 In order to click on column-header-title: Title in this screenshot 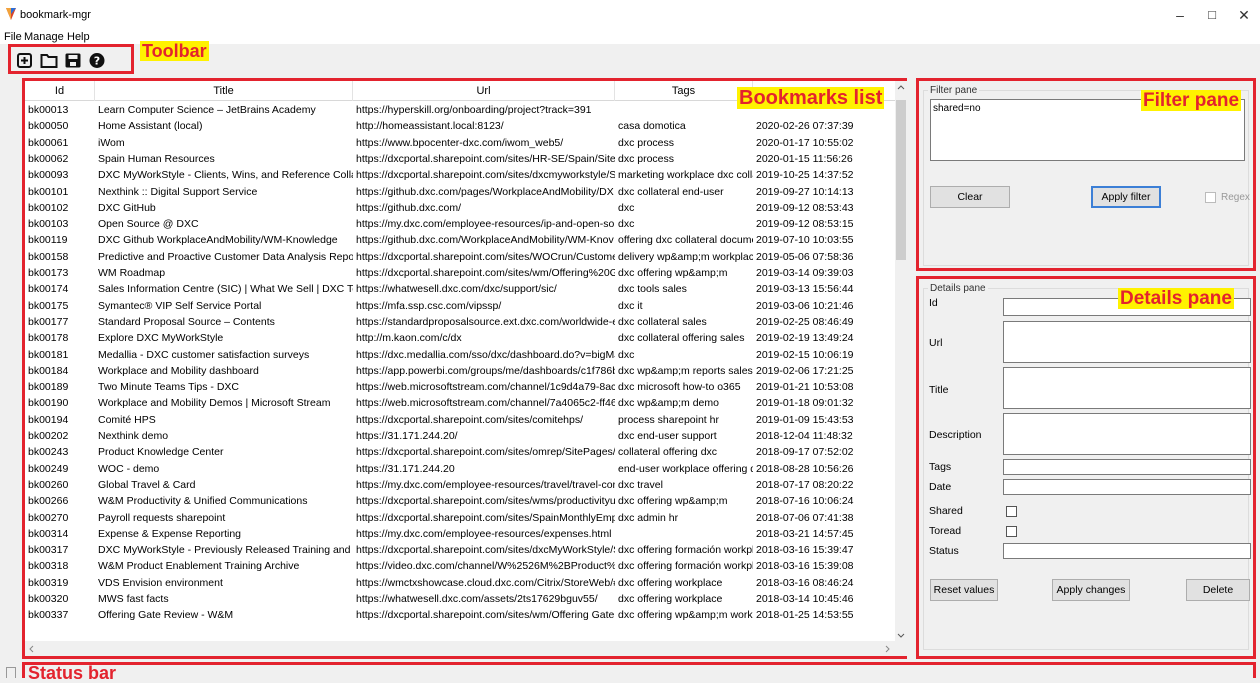, I will do `click(224, 91)`.